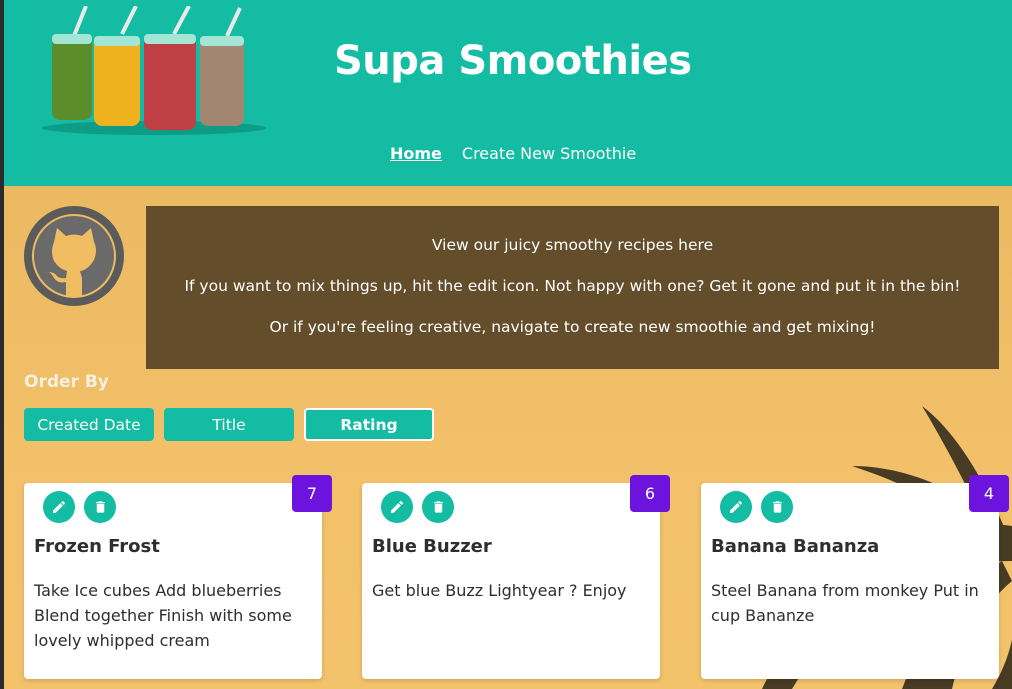 The image size is (1012, 689). I want to click on rating-badge: 6, so click(650, 493).